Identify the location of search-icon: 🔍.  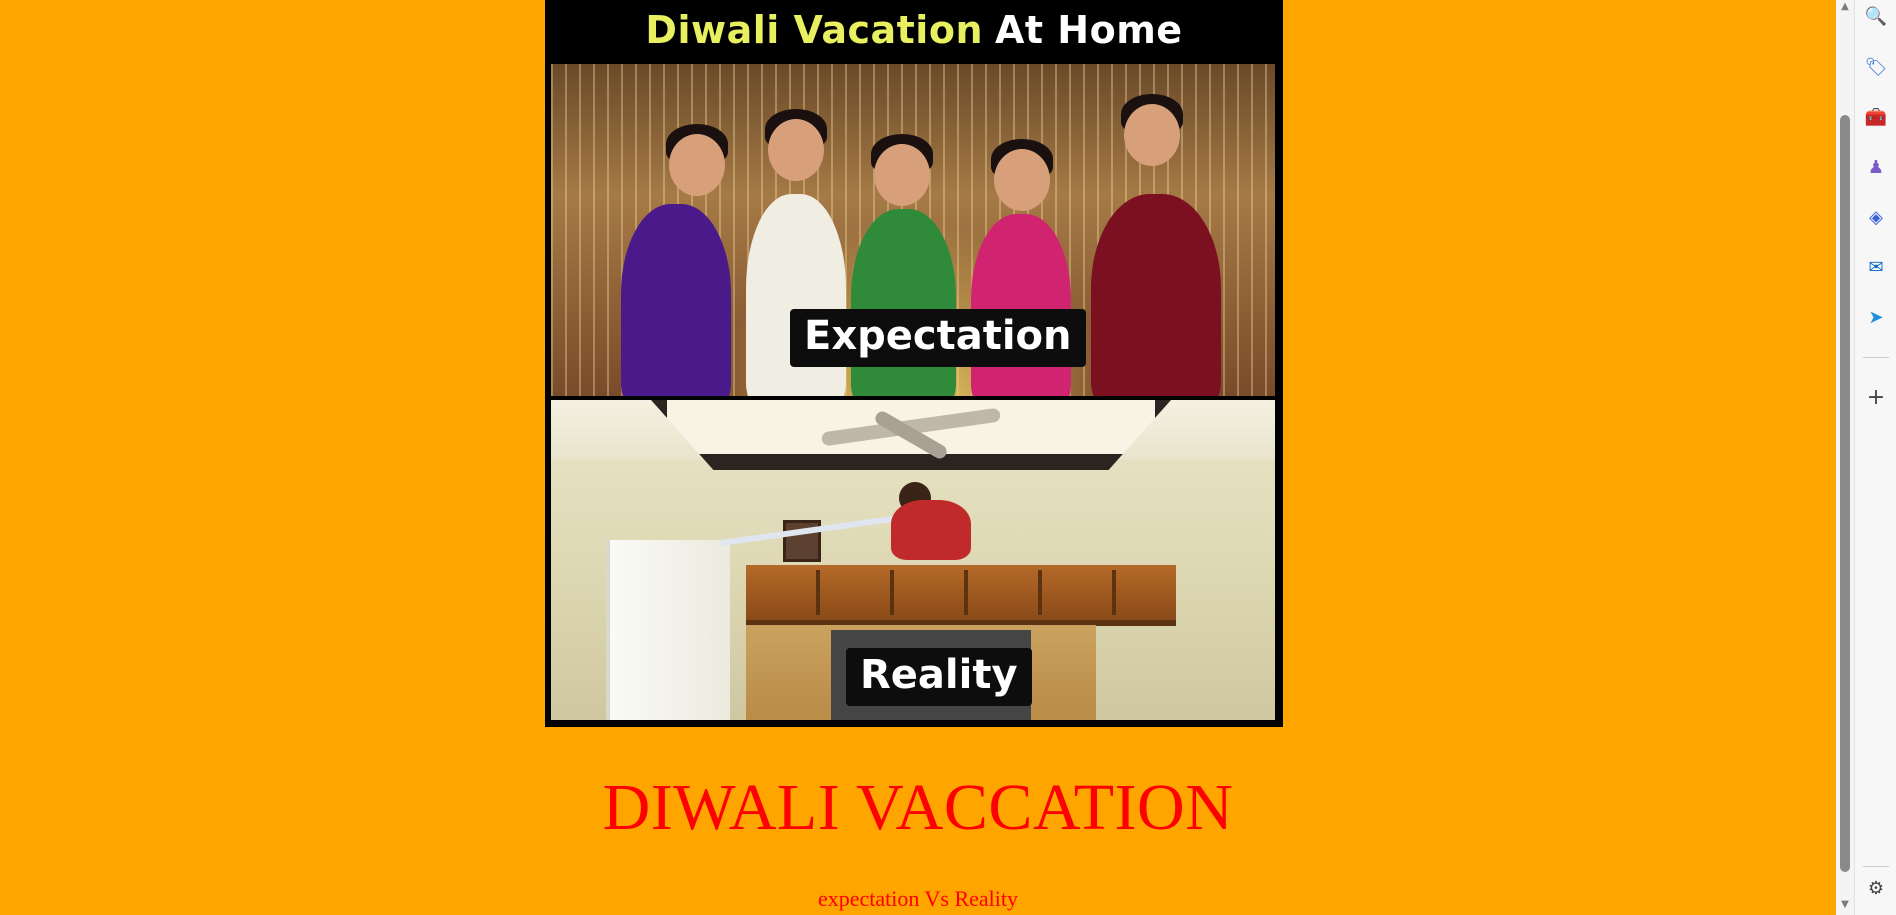
(1876, 16).